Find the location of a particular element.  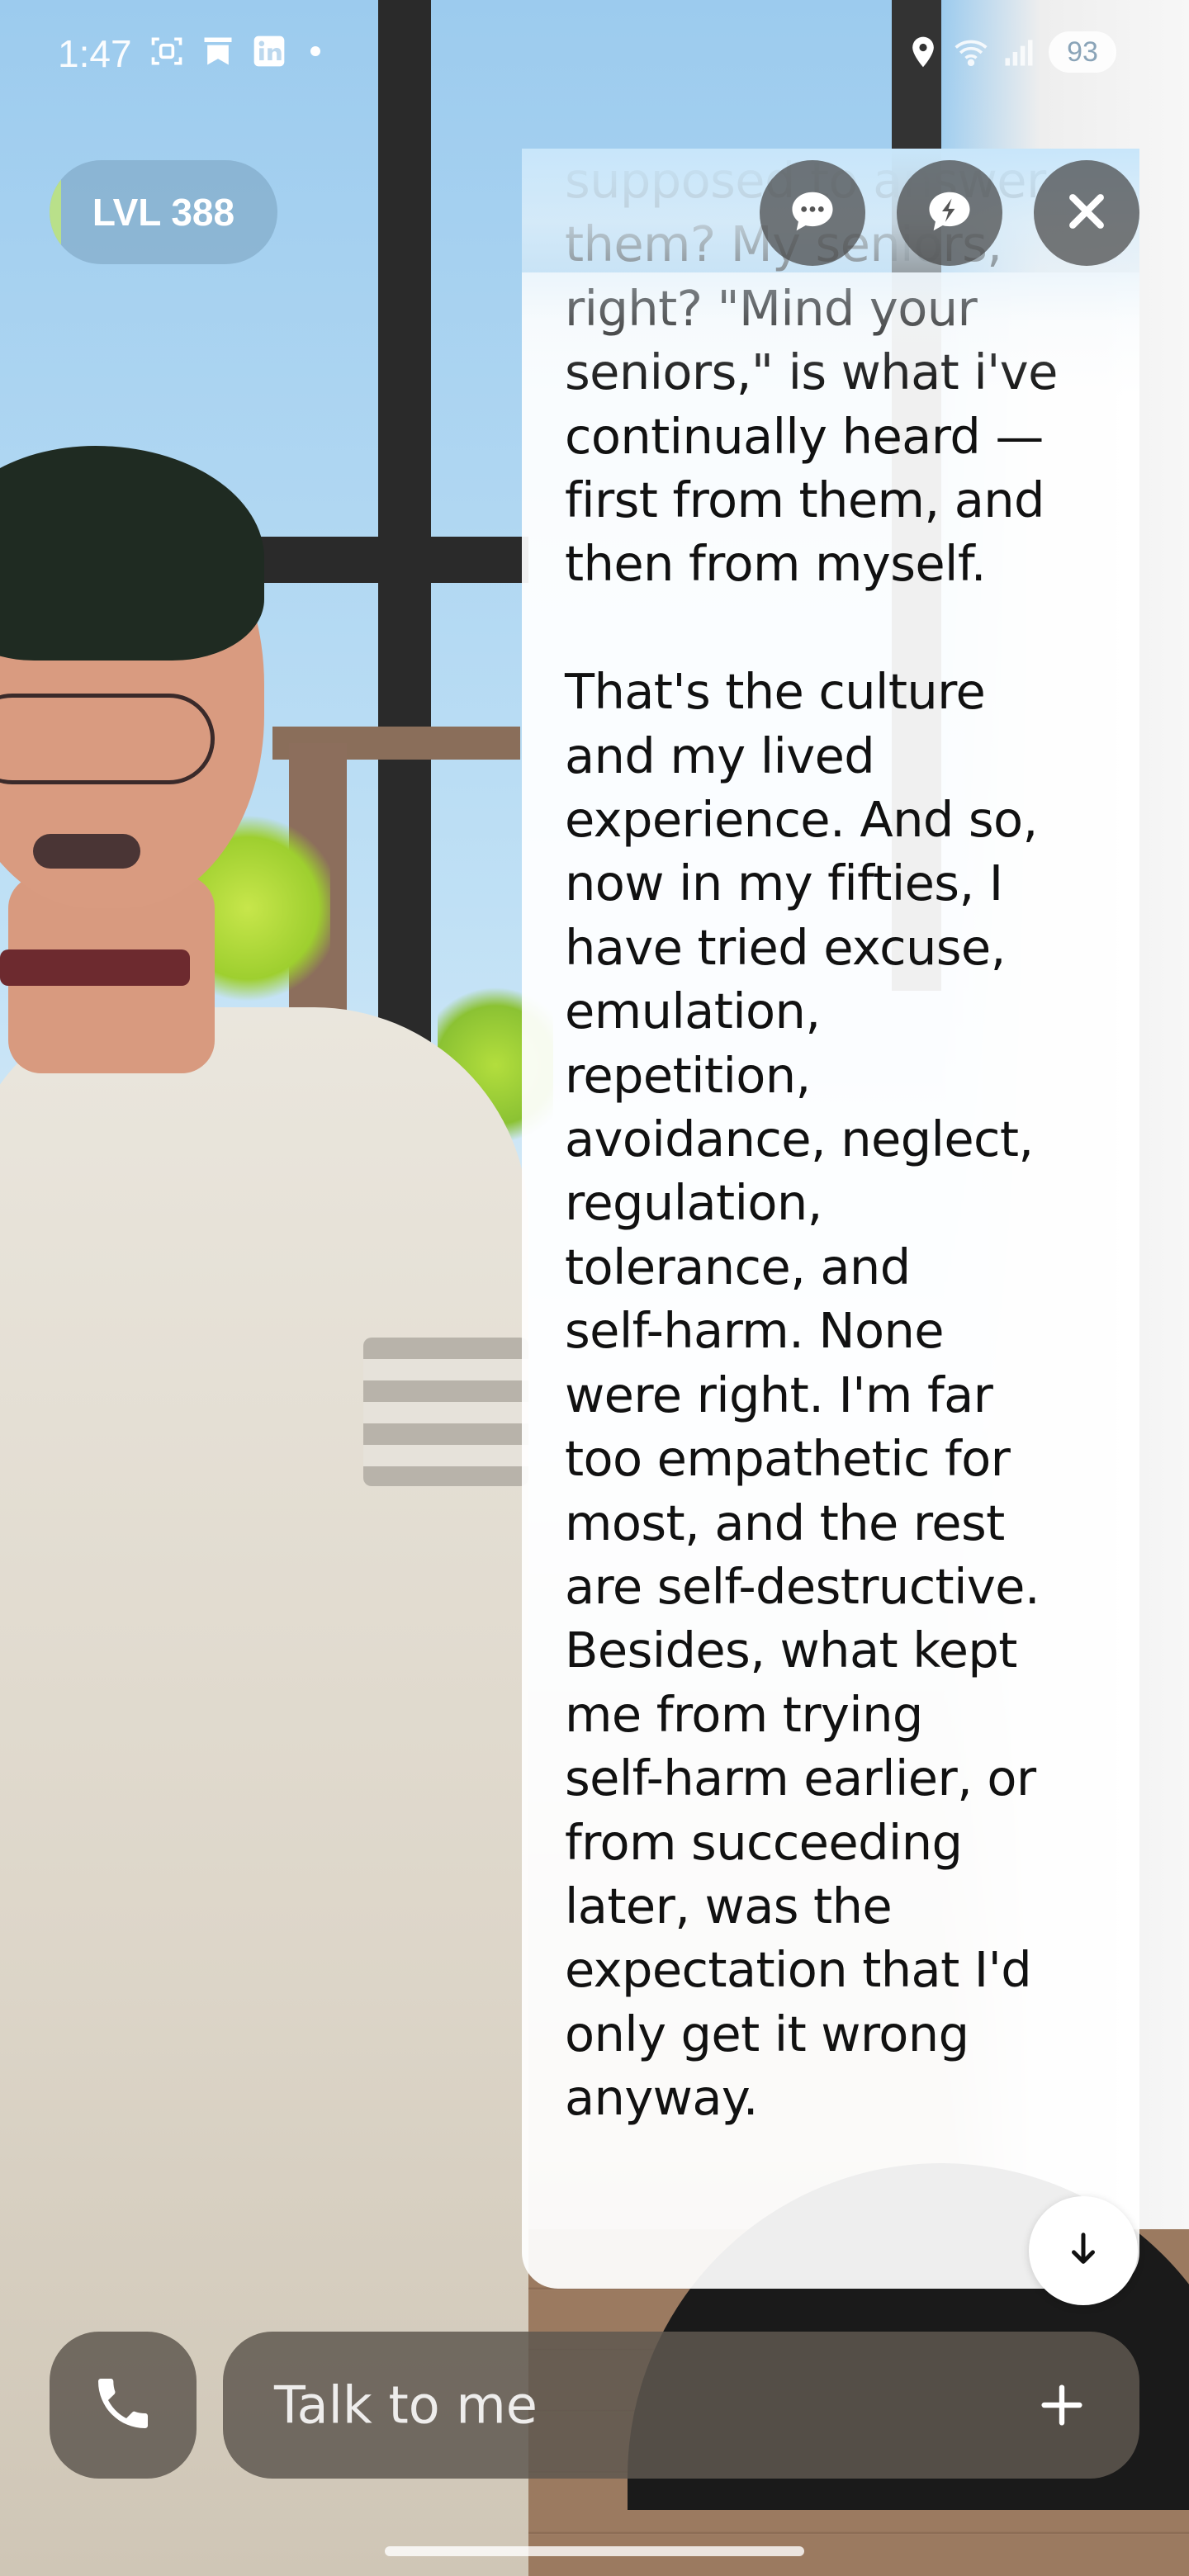

linkedin-icon is located at coordinates (269, 51).